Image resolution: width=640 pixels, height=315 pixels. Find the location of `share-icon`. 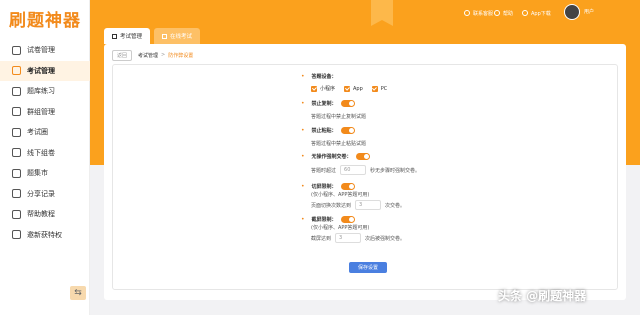

share-icon is located at coordinates (16, 194).